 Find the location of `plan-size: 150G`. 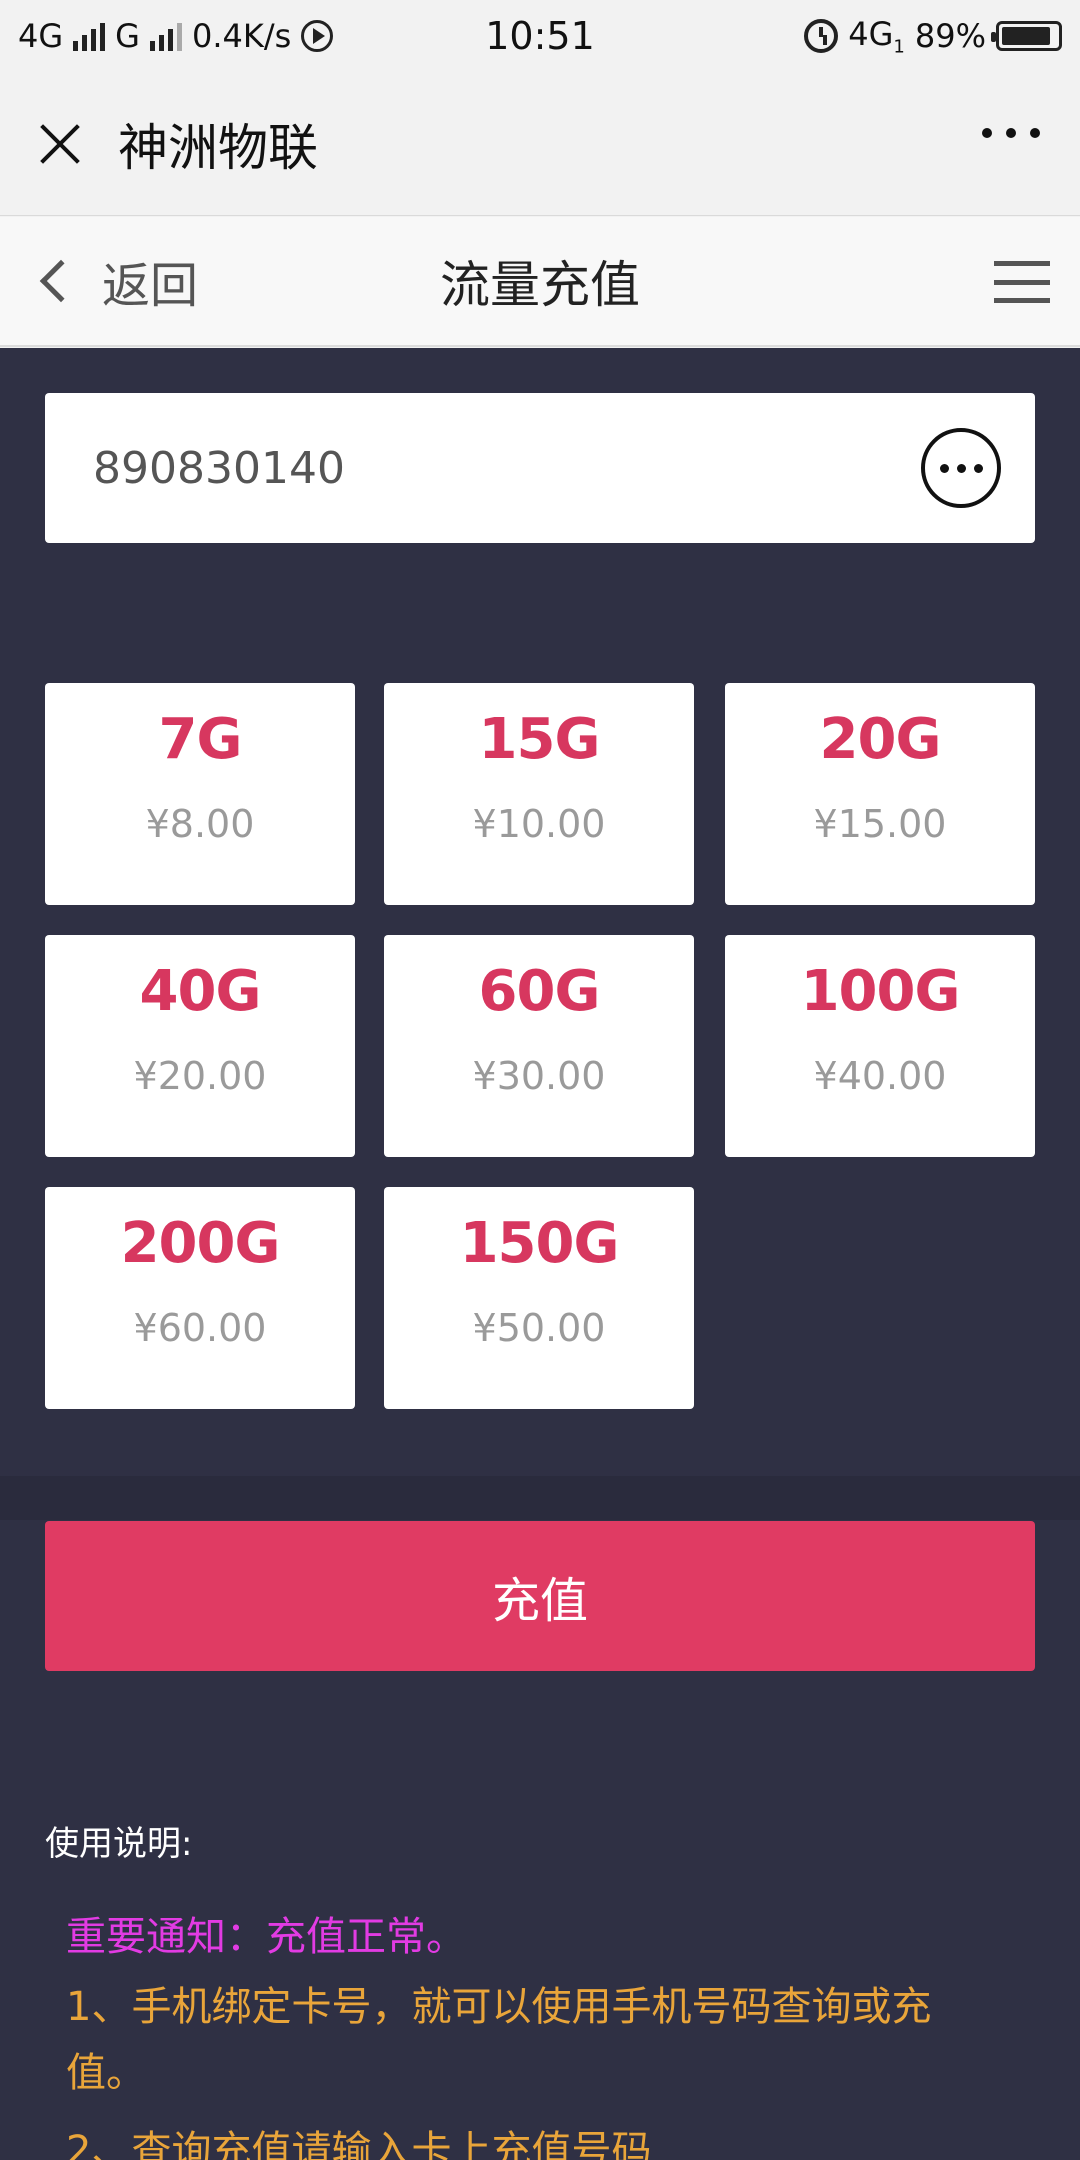

plan-size: 150G is located at coordinates (539, 1243).